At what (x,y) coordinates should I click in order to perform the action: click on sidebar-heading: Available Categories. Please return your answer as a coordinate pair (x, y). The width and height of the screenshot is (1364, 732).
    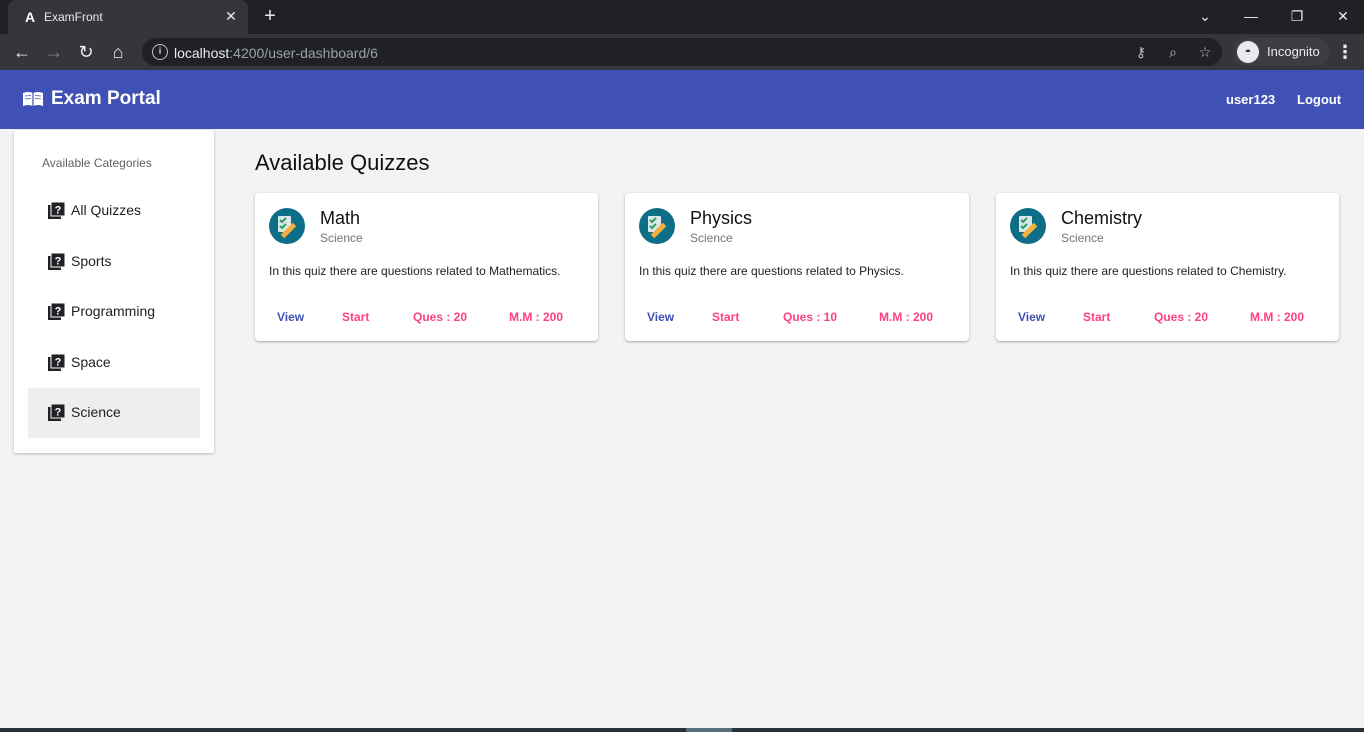
    Looking at the image, I should click on (97, 163).